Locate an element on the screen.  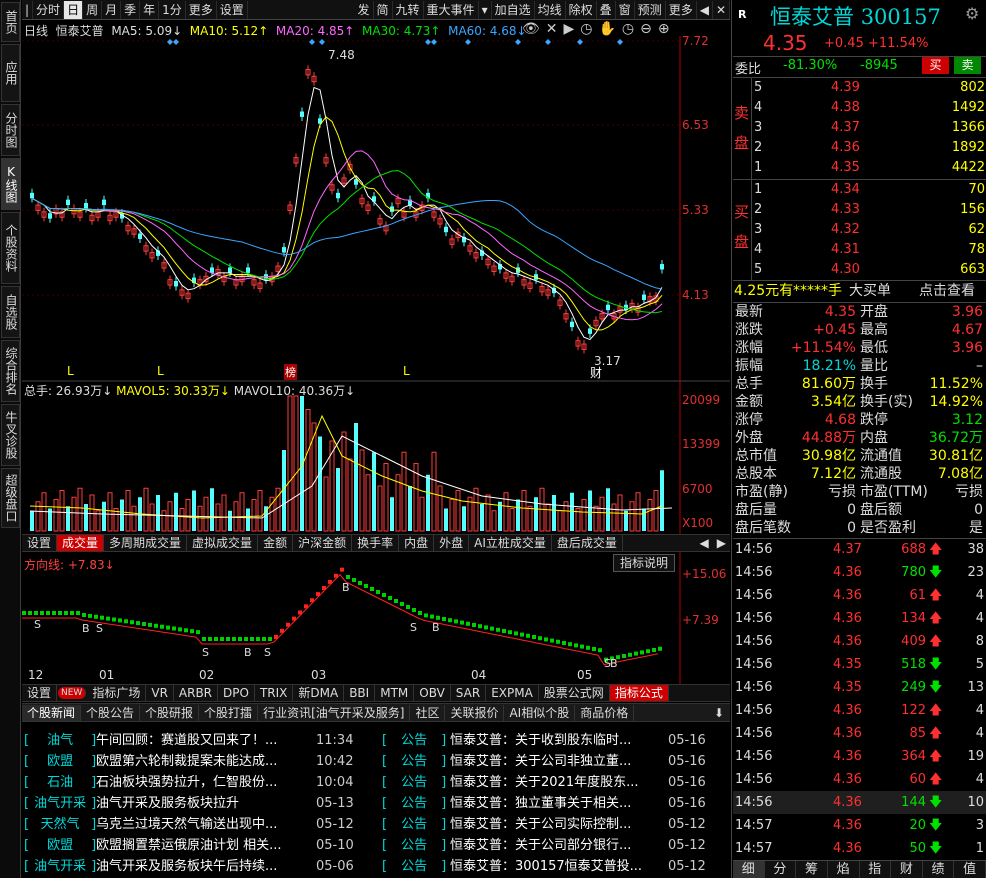
news-item: [公告] 恒泰艾普：关于收到股东临时... 05-16 is located at coordinates (556, 740).